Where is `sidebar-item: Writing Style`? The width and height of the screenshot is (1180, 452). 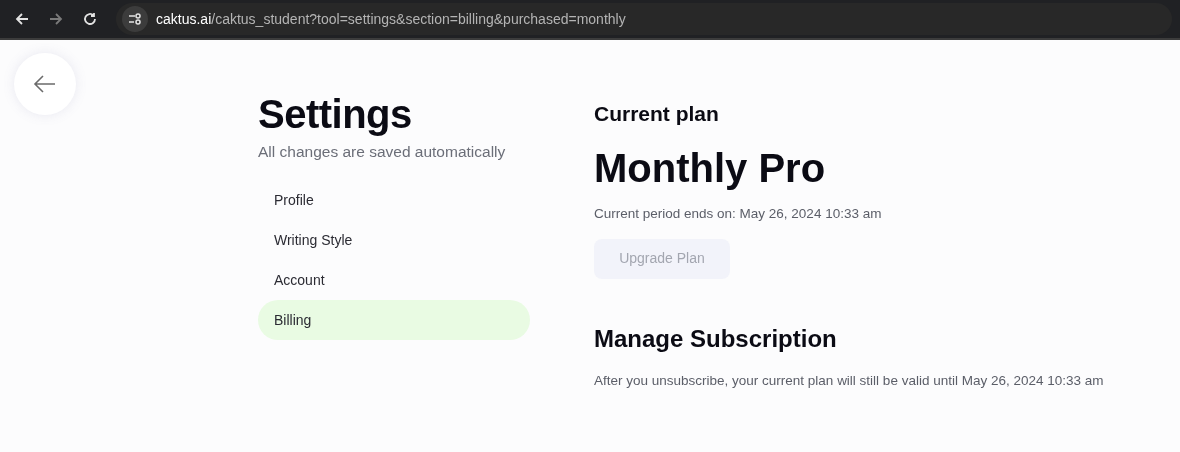 sidebar-item: Writing Style is located at coordinates (394, 240).